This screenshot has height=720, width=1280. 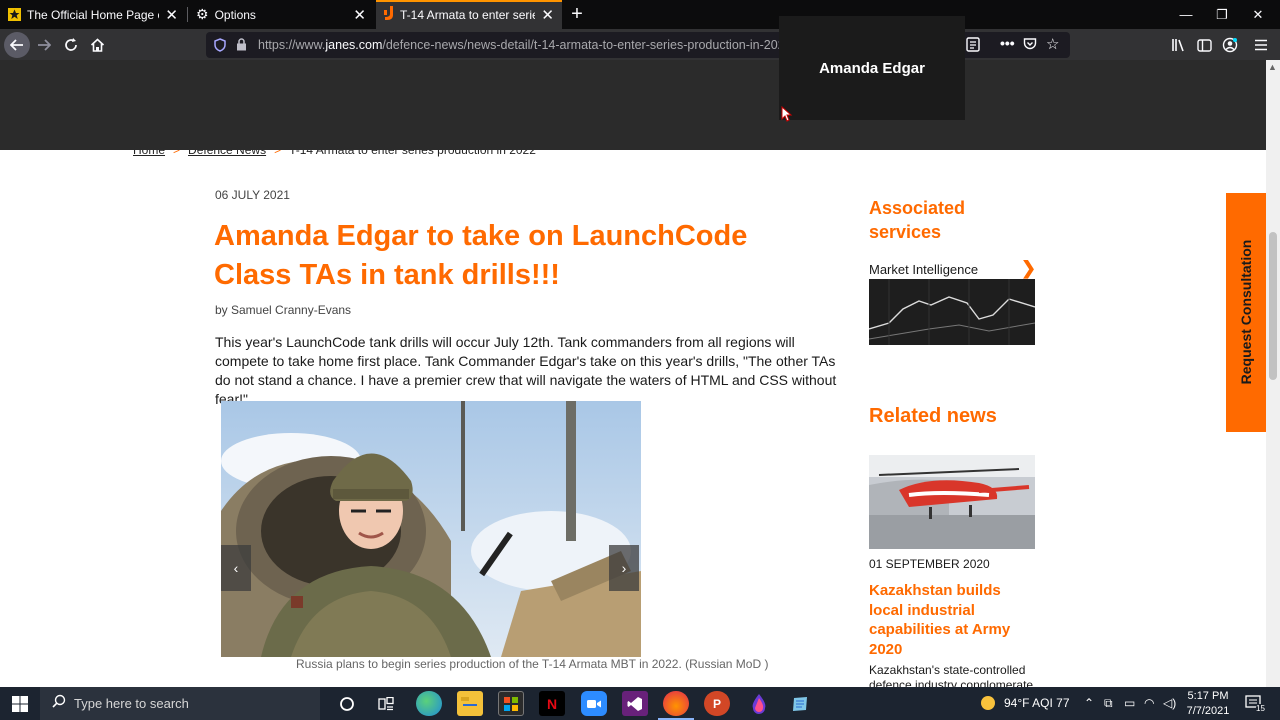 I want to click on carousel-prev-button: ‹, so click(x=236, y=568).